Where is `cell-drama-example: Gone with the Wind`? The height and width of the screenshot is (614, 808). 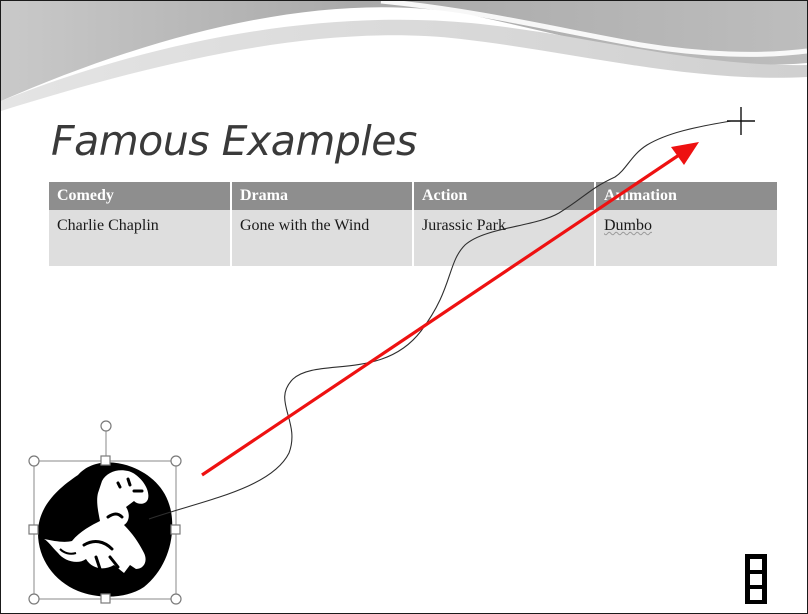 cell-drama-example: Gone with the Wind is located at coordinates (322, 238).